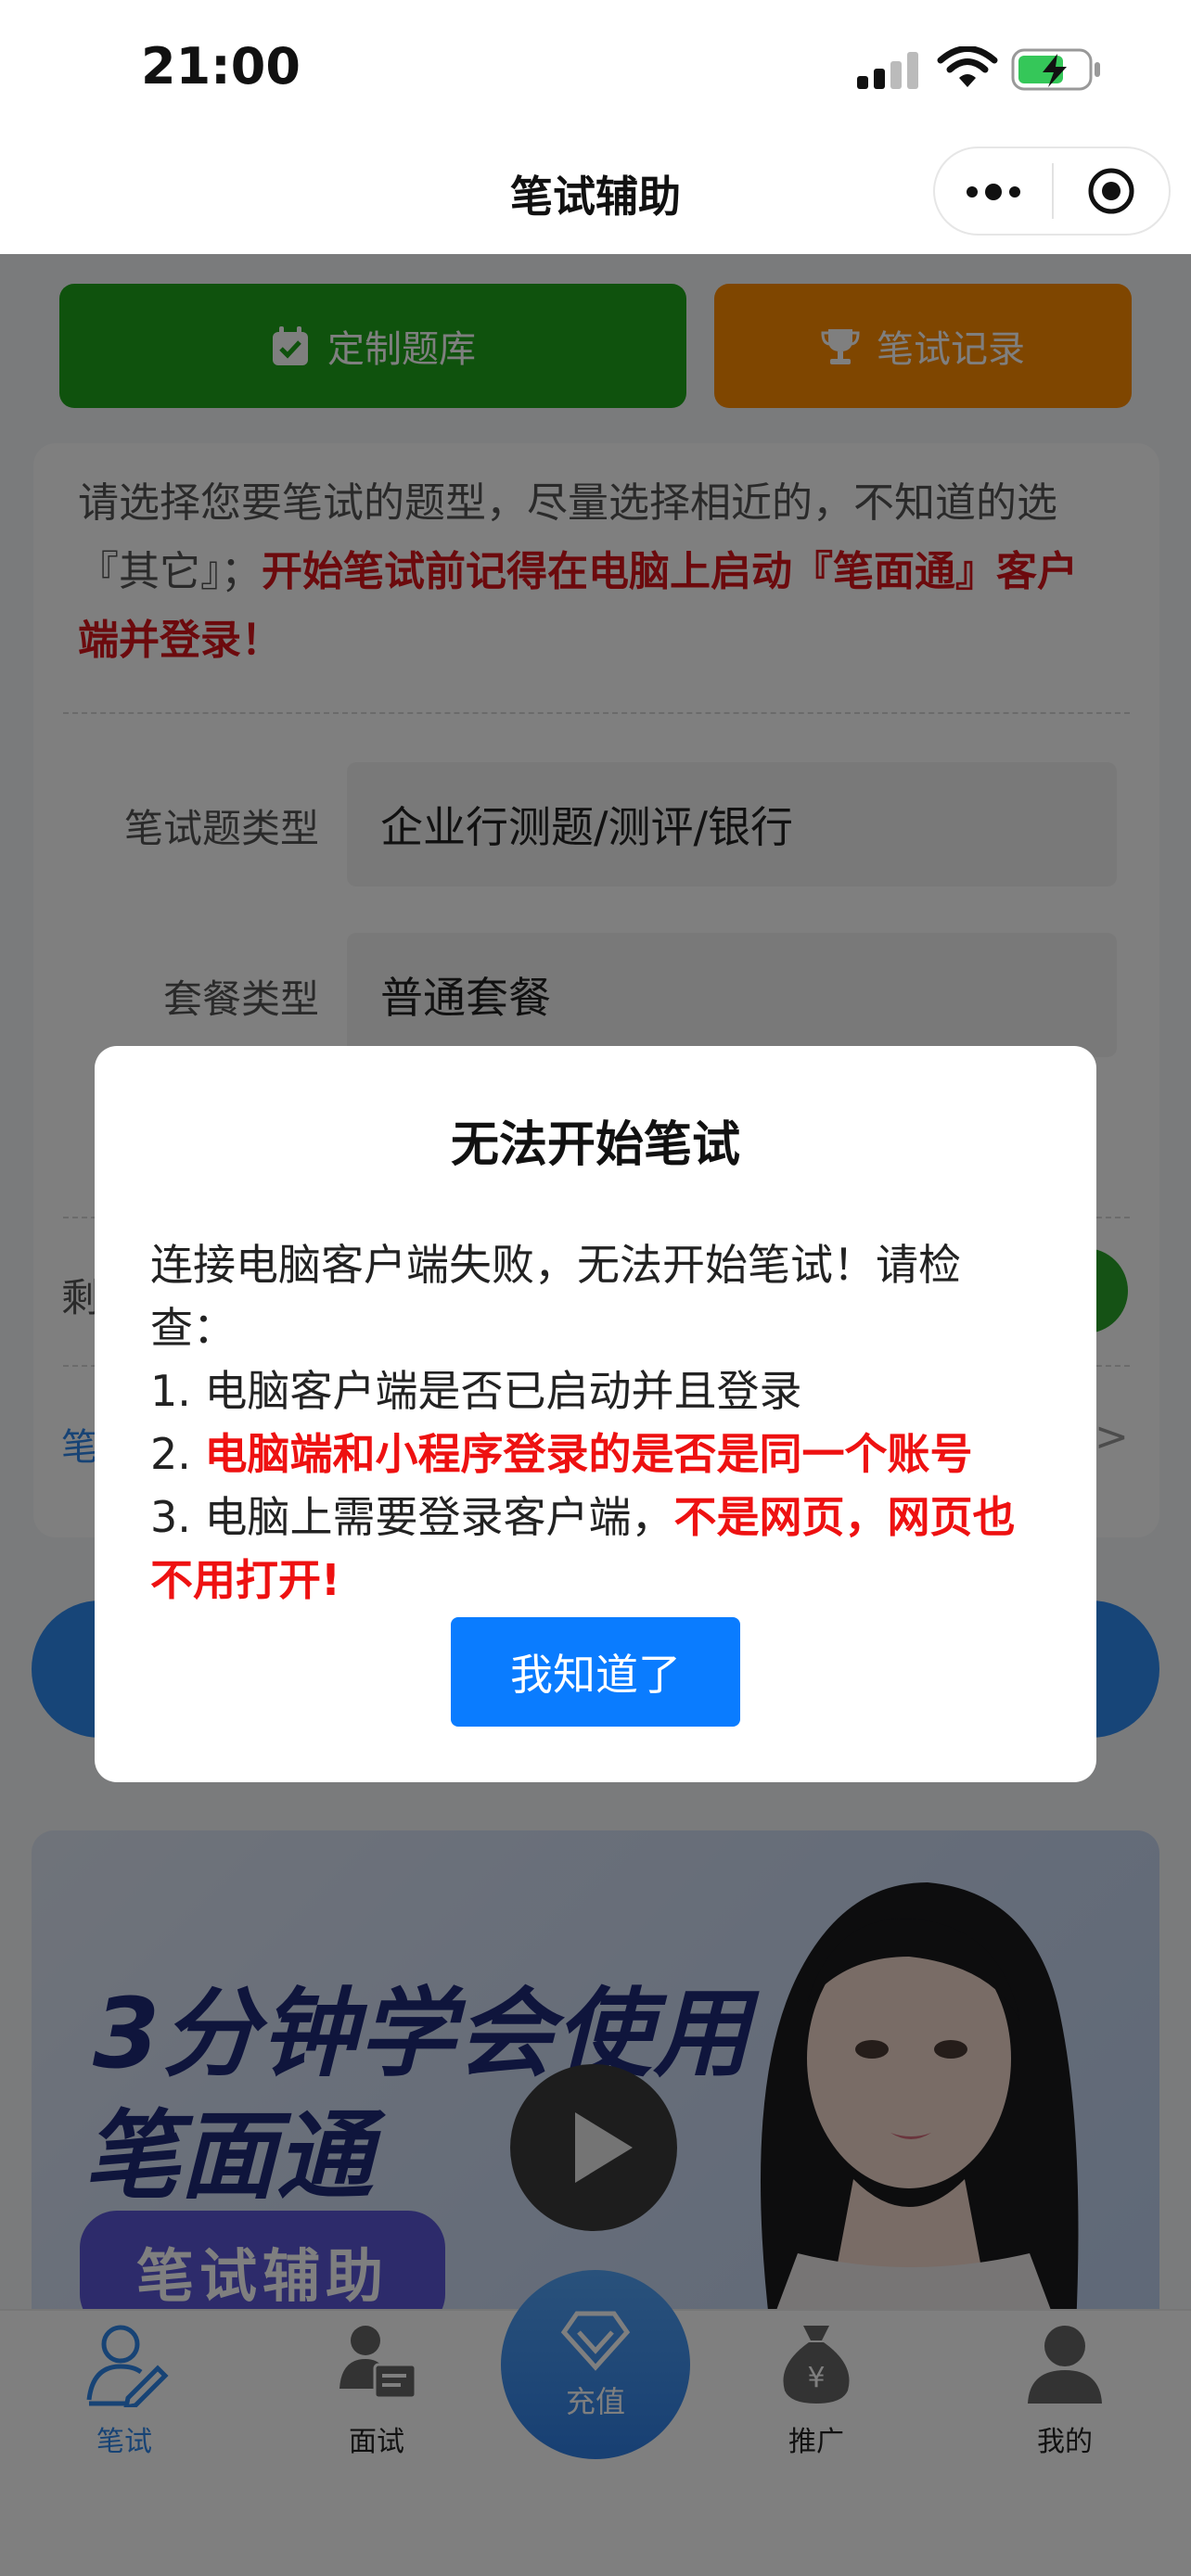  I want to click on battery-icon, so click(1055, 69).